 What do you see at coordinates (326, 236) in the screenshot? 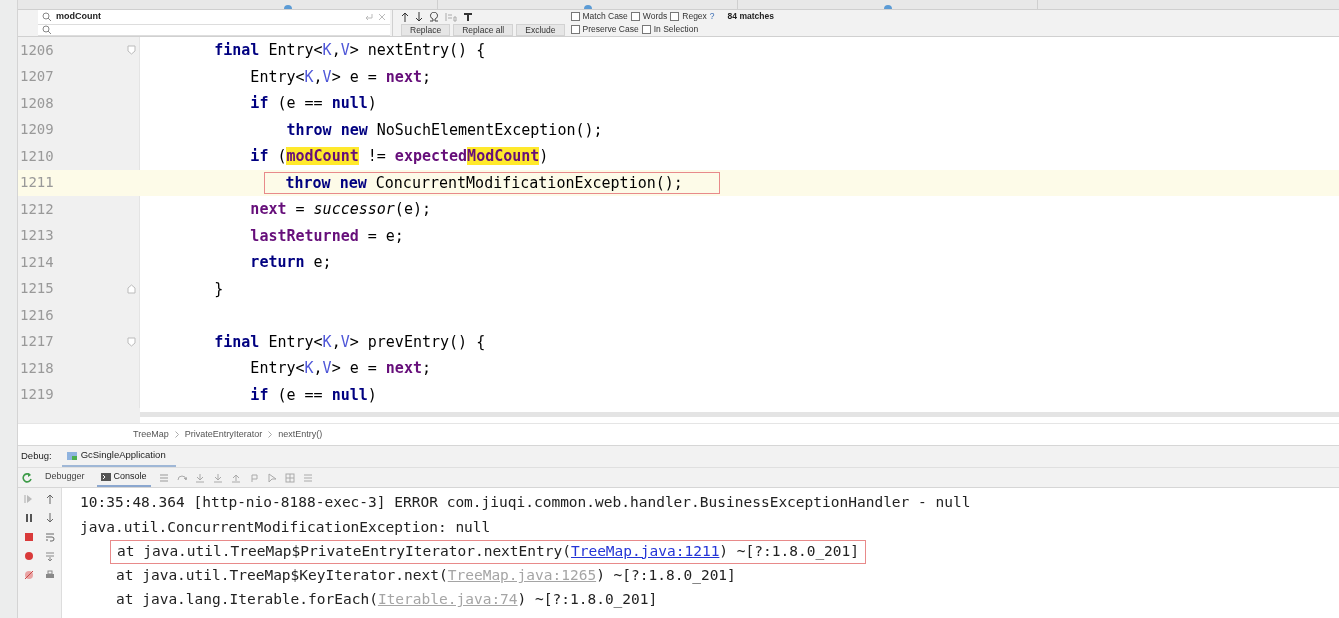
I see `code-line: lastReturned = e;` at bounding box center [326, 236].